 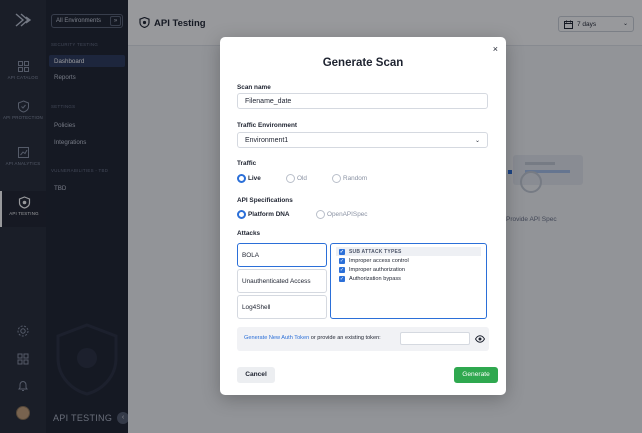 I want to click on sub-attack-item: ✓ Improper access control, so click(x=408, y=260).